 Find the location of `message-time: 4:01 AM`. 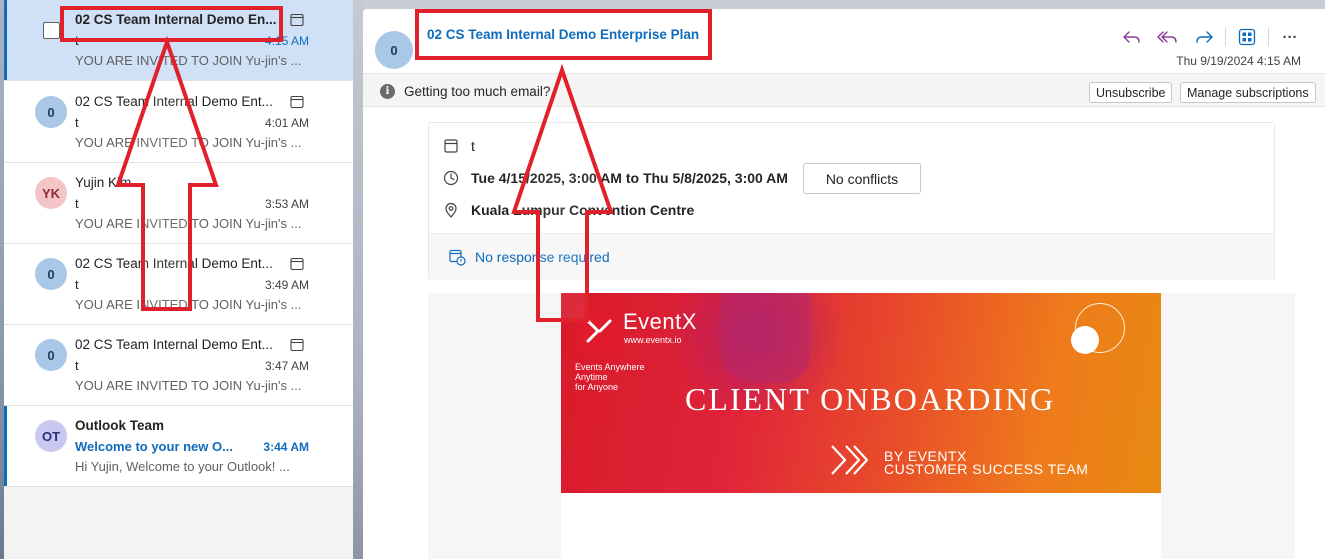

message-time: 4:01 AM is located at coordinates (286, 123).